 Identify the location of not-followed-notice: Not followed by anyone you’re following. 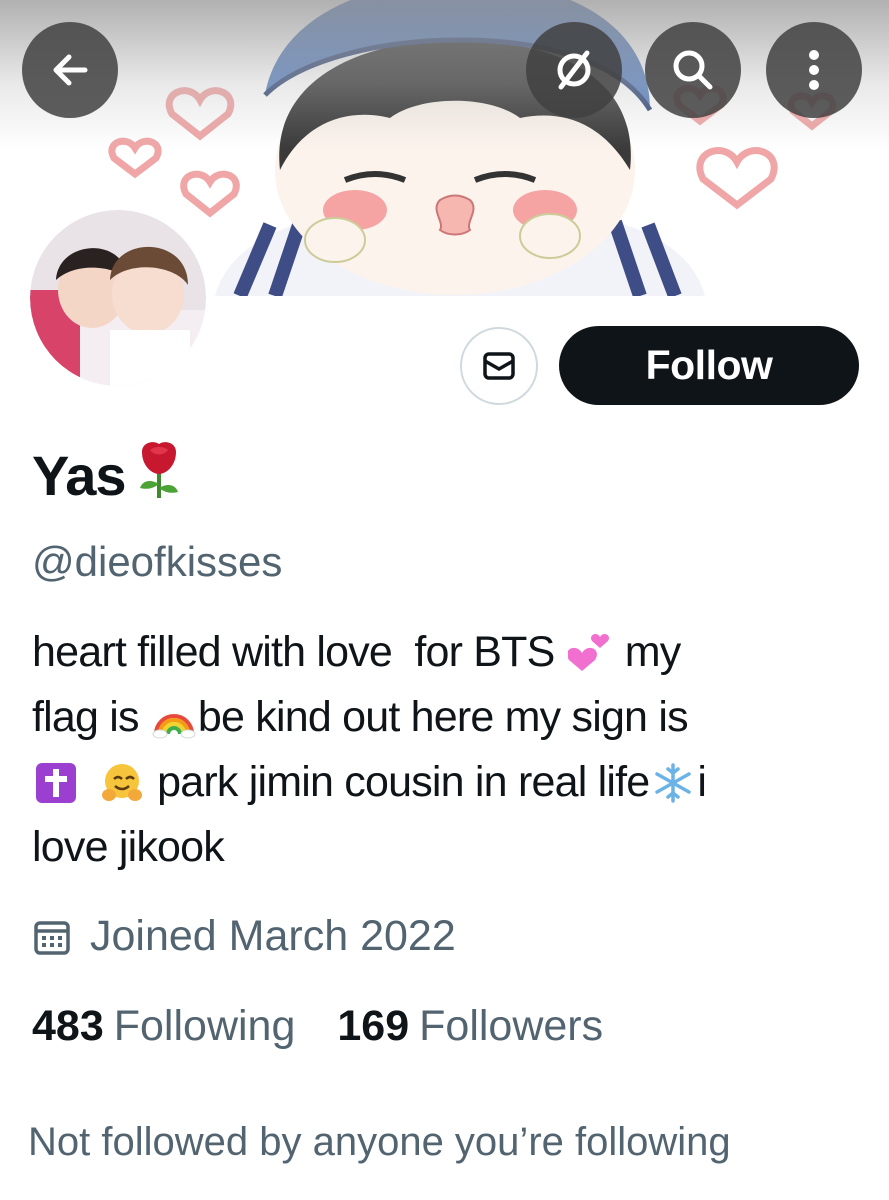
(379, 1142).